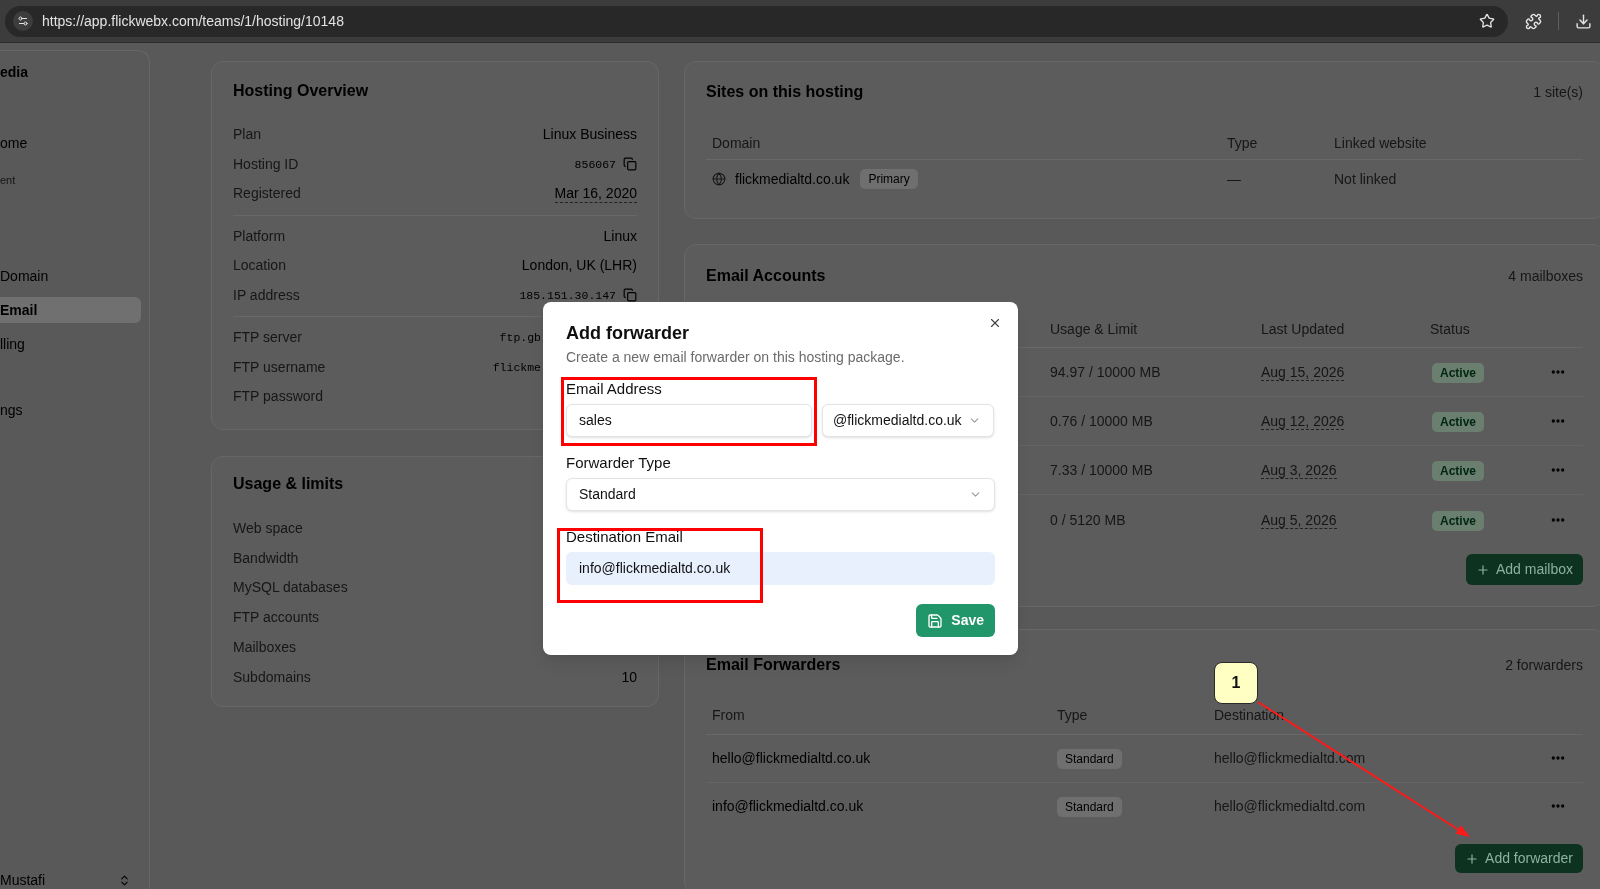  What do you see at coordinates (266, 558) in the screenshot?
I see `usage-label: Bandwidth` at bounding box center [266, 558].